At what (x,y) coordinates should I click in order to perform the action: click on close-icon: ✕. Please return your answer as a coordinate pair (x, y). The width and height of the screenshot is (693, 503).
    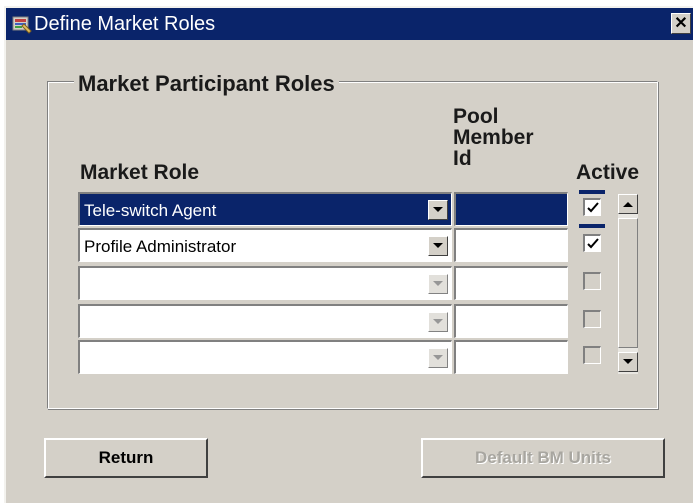
    Looking at the image, I should click on (681, 23).